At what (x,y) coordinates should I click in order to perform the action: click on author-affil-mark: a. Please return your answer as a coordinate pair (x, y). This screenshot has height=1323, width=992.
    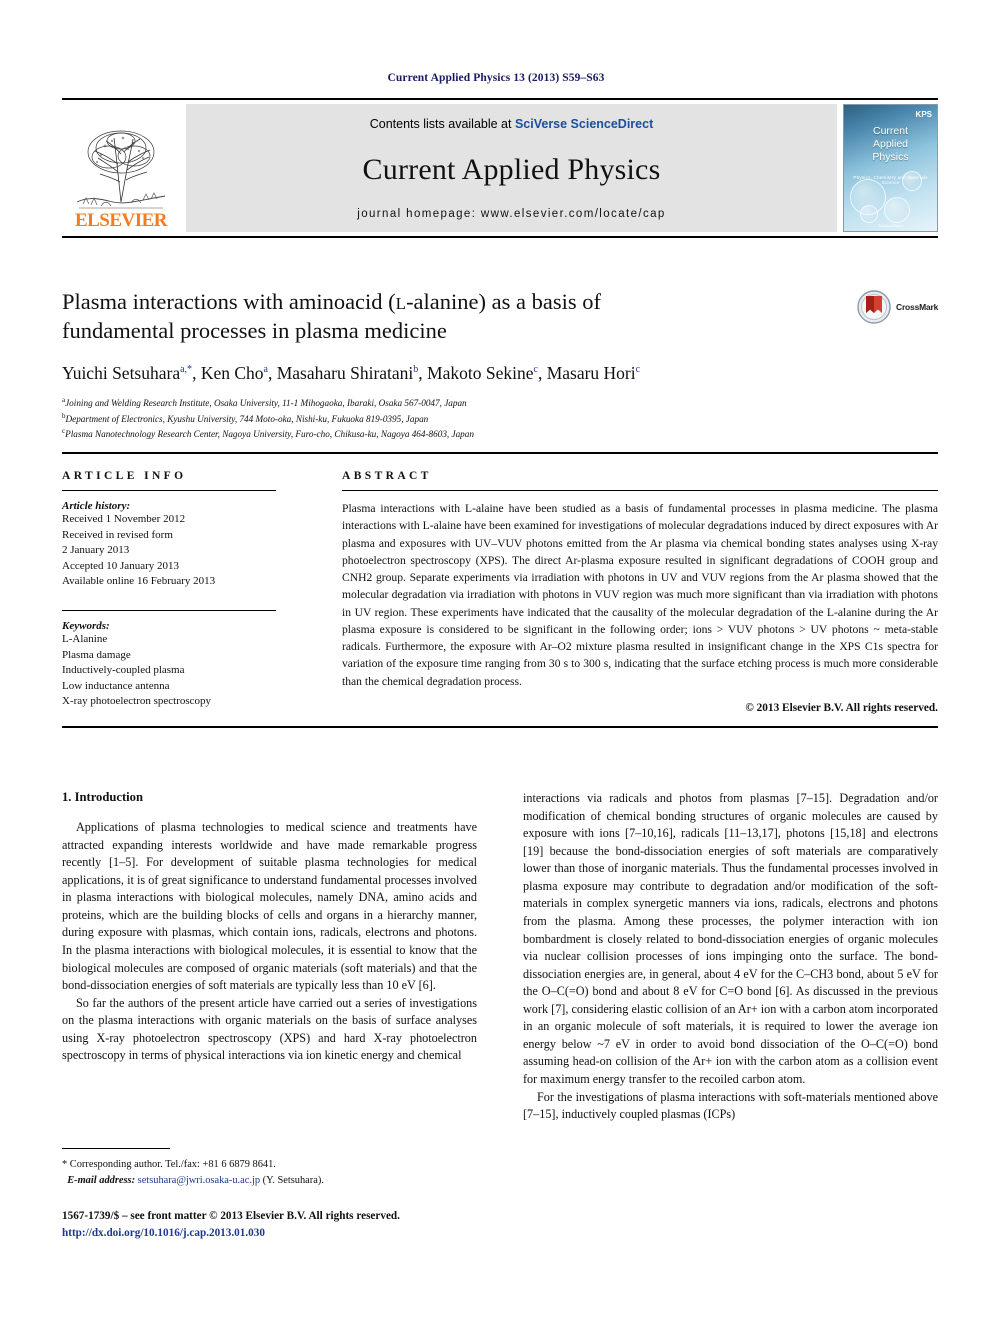
    Looking at the image, I should click on (265, 369).